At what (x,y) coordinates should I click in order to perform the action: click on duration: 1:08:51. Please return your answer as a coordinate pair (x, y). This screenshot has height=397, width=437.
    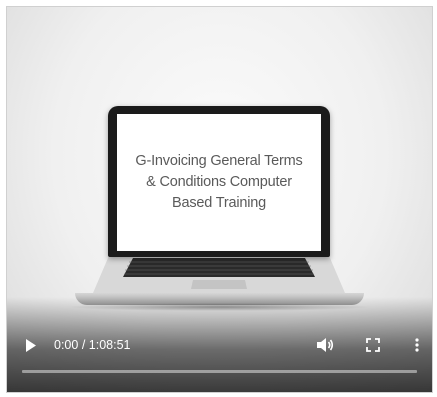
    Looking at the image, I should click on (109, 345).